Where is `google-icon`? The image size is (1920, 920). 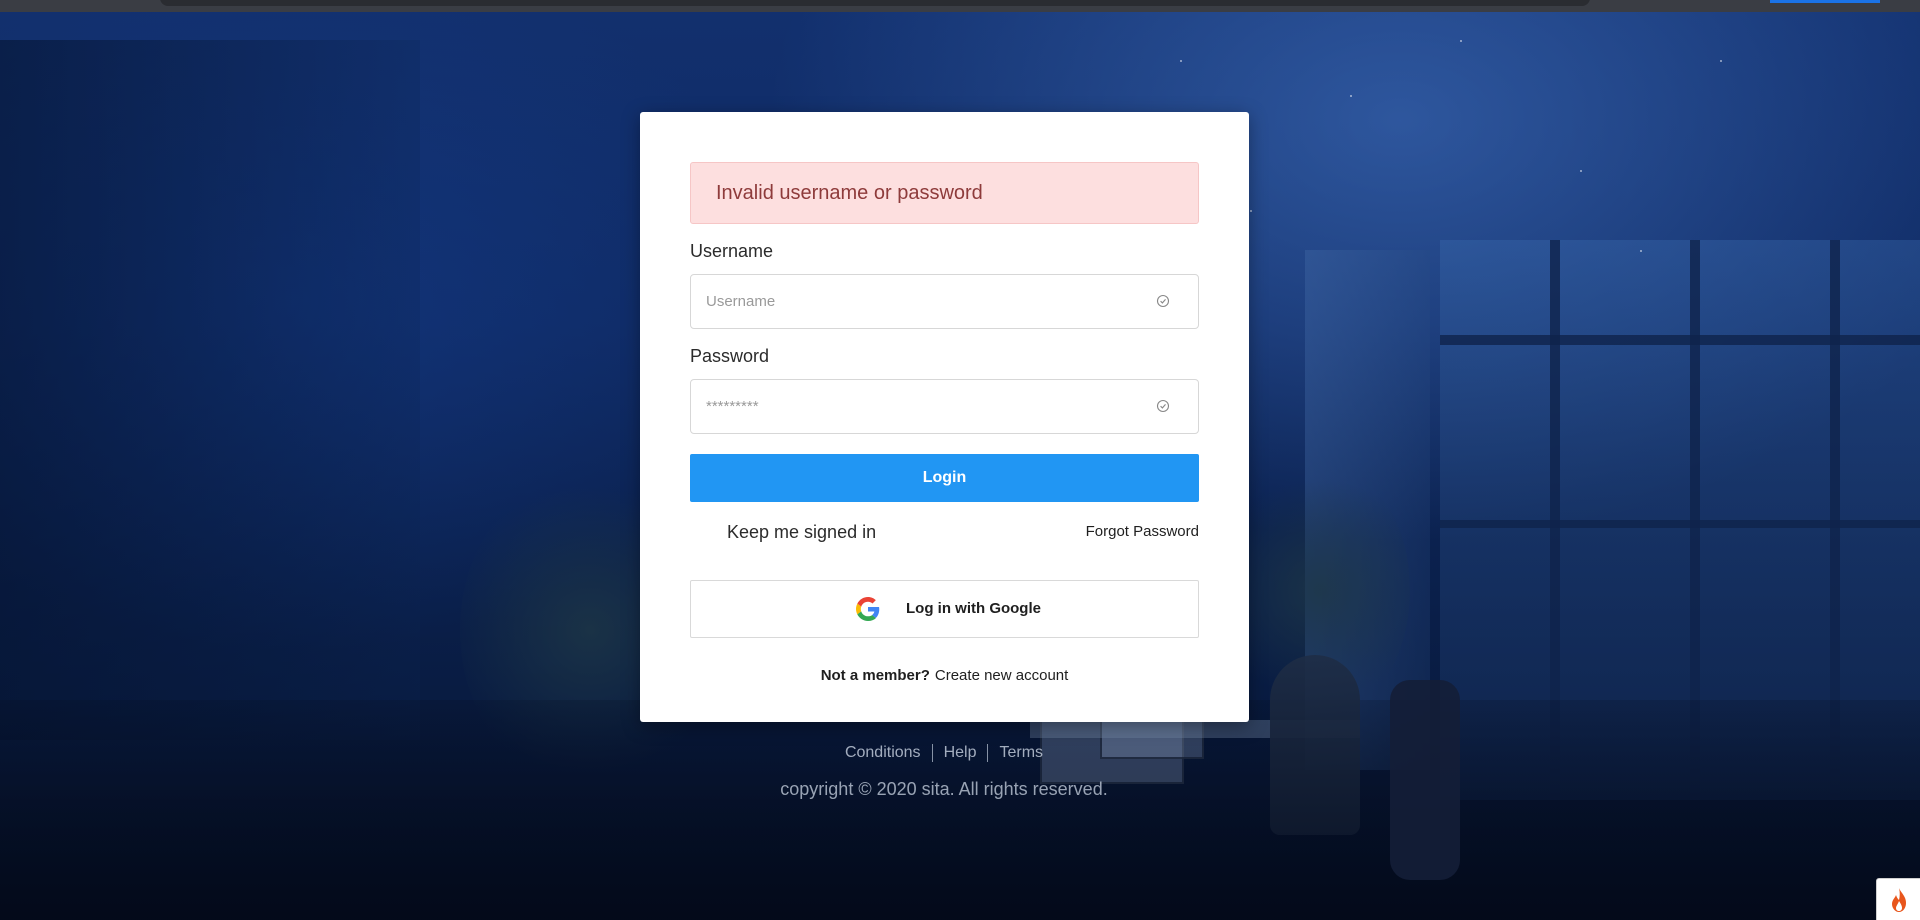 google-icon is located at coordinates (868, 609).